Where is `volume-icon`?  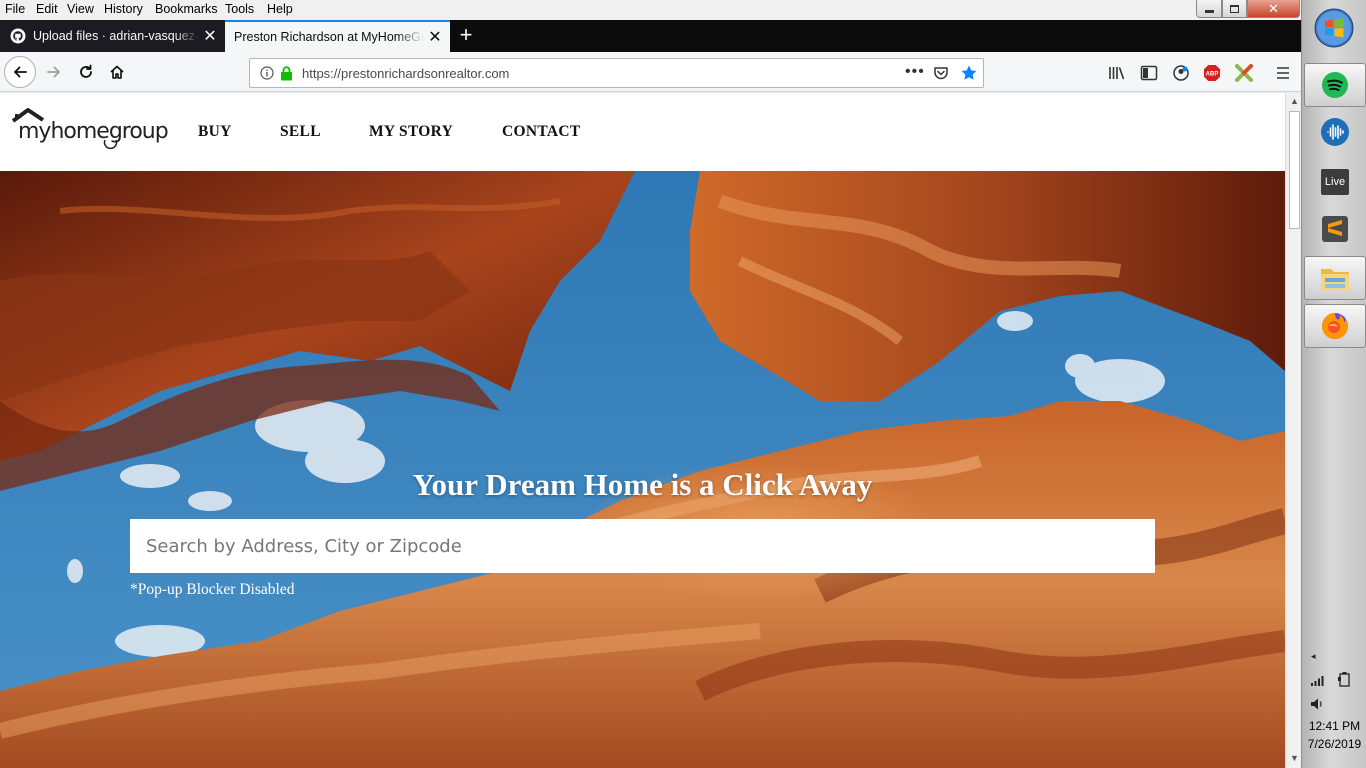 volume-icon is located at coordinates (1317, 704).